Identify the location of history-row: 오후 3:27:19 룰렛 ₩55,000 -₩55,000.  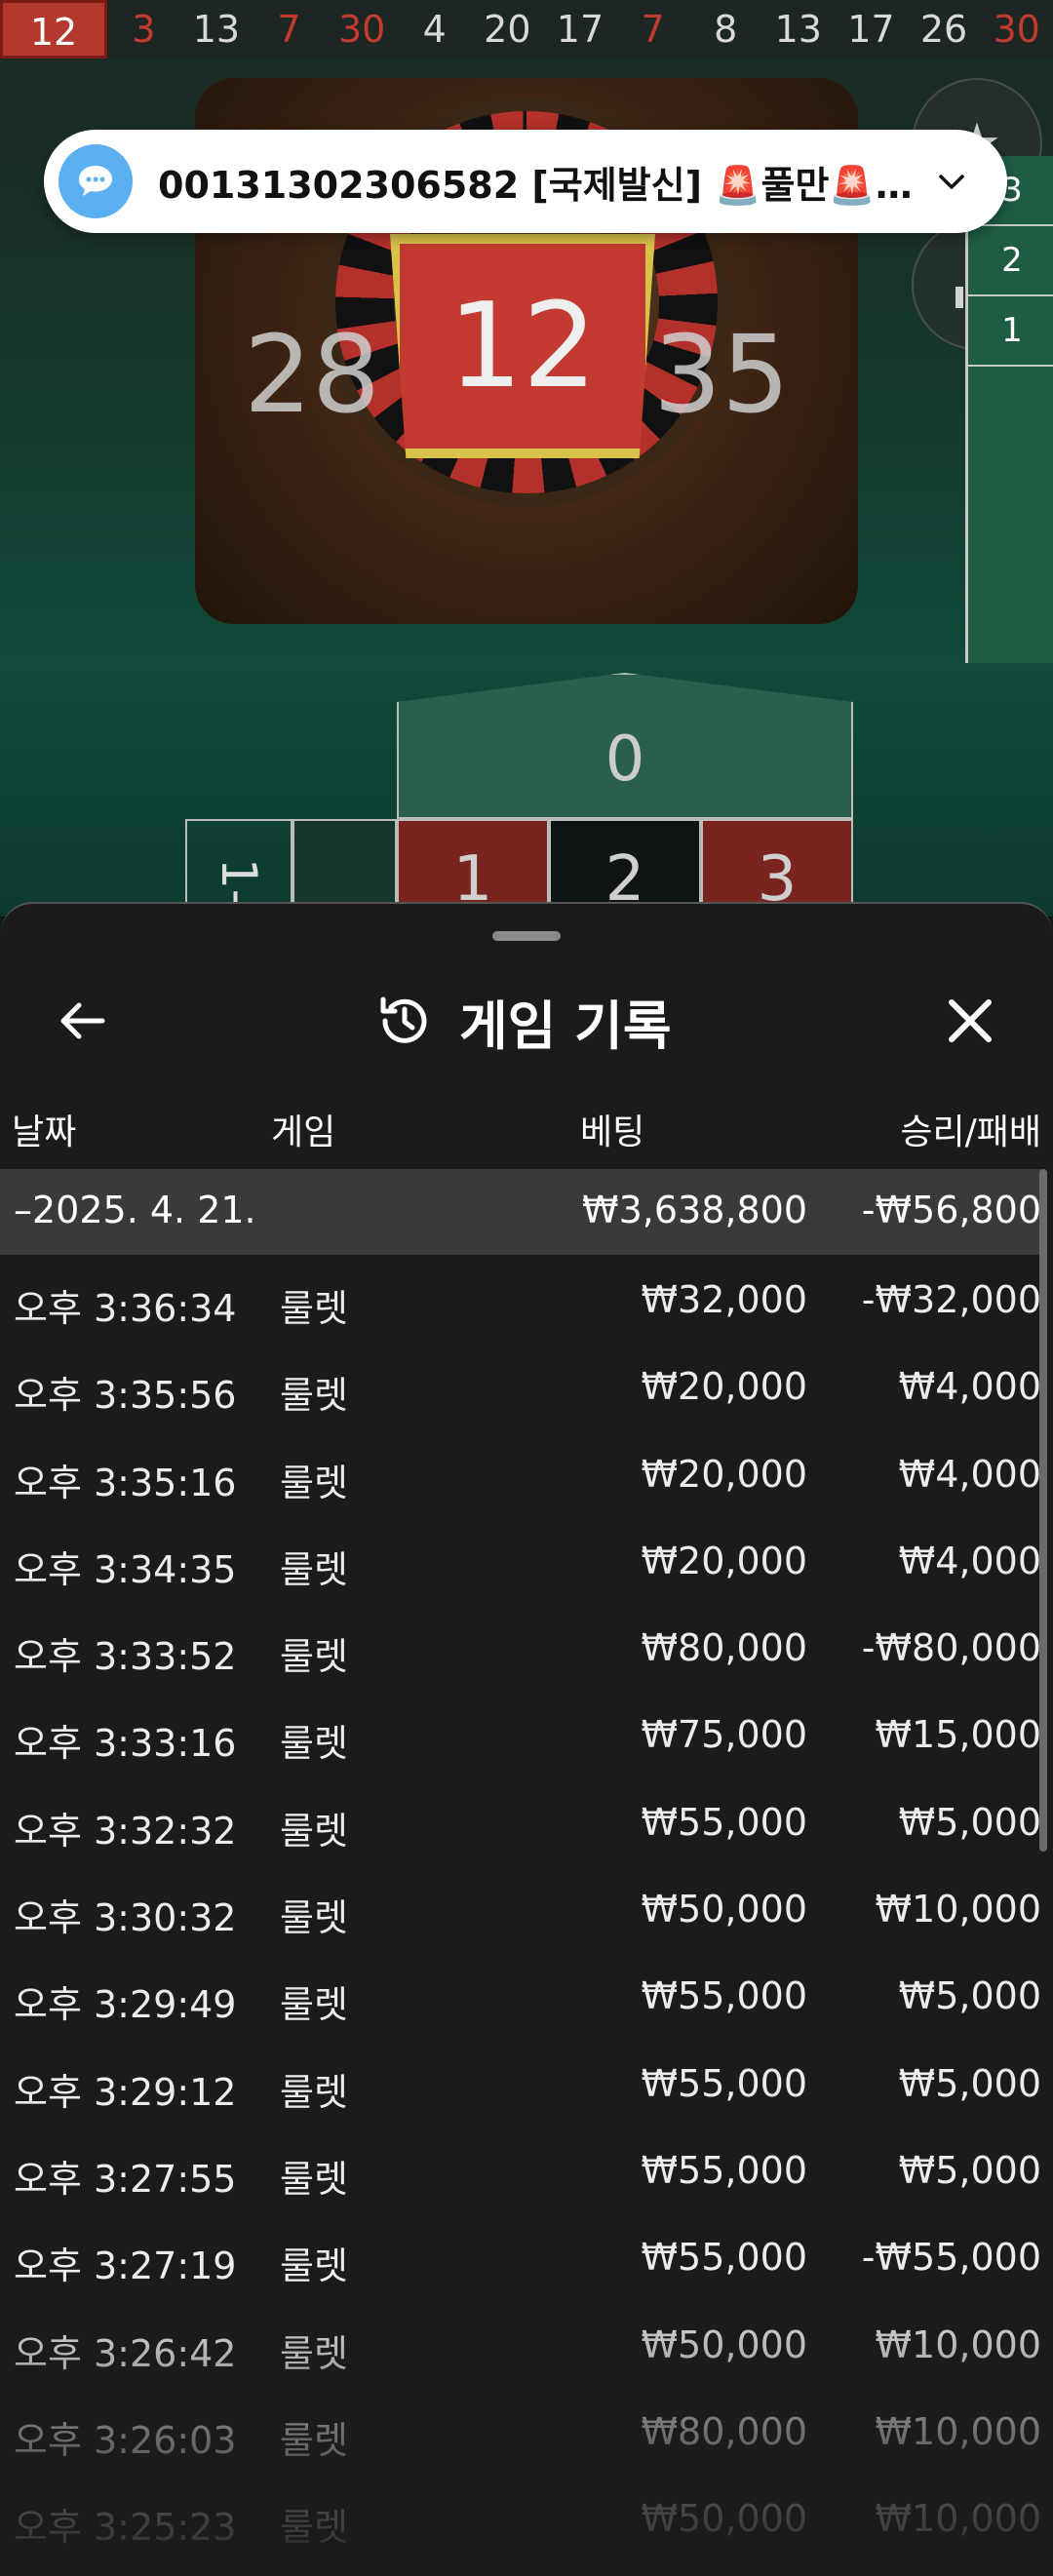
(520, 2255).